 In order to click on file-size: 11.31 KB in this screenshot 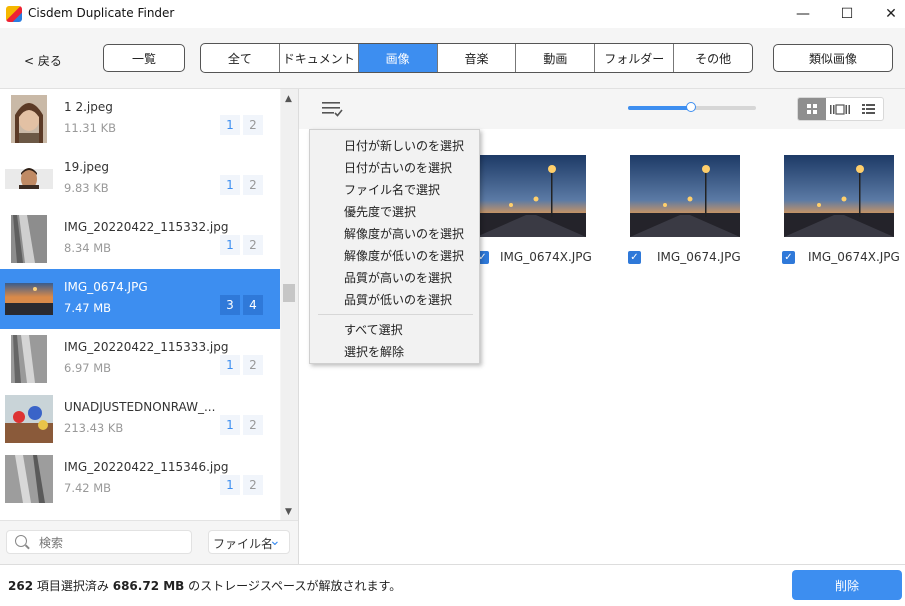, I will do `click(90, 128)`.